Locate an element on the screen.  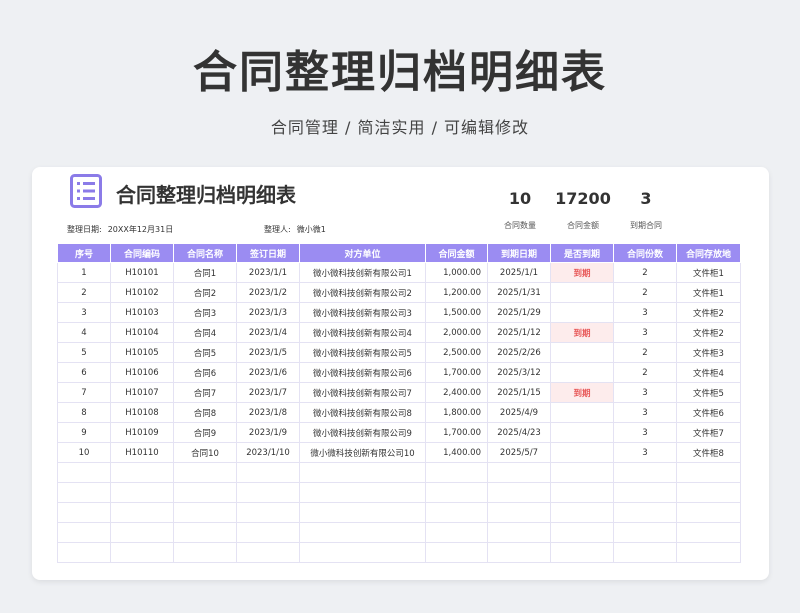
table-cell: 文件柜4 is located at coordinates (708, 372).